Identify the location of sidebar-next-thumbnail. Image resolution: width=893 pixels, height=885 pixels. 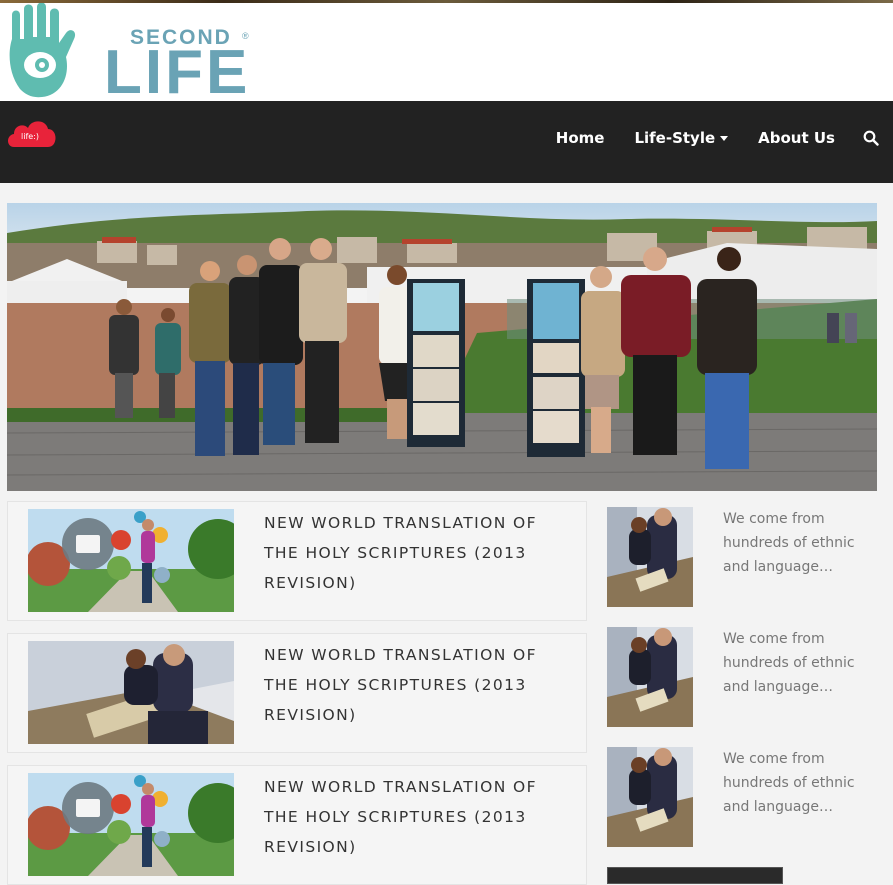
(695, 875).